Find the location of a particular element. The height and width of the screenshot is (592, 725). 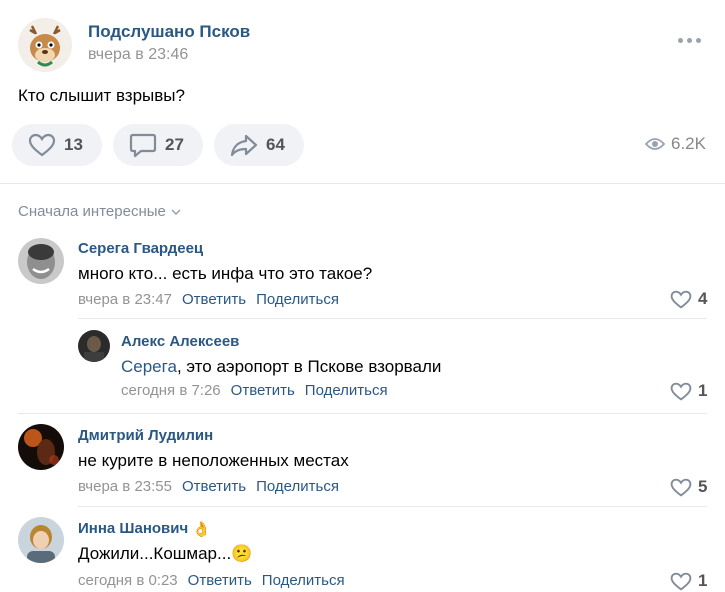

comment-meta: вчера в 23:47 Ответить Поделиться is located at coordinates (208, 299).